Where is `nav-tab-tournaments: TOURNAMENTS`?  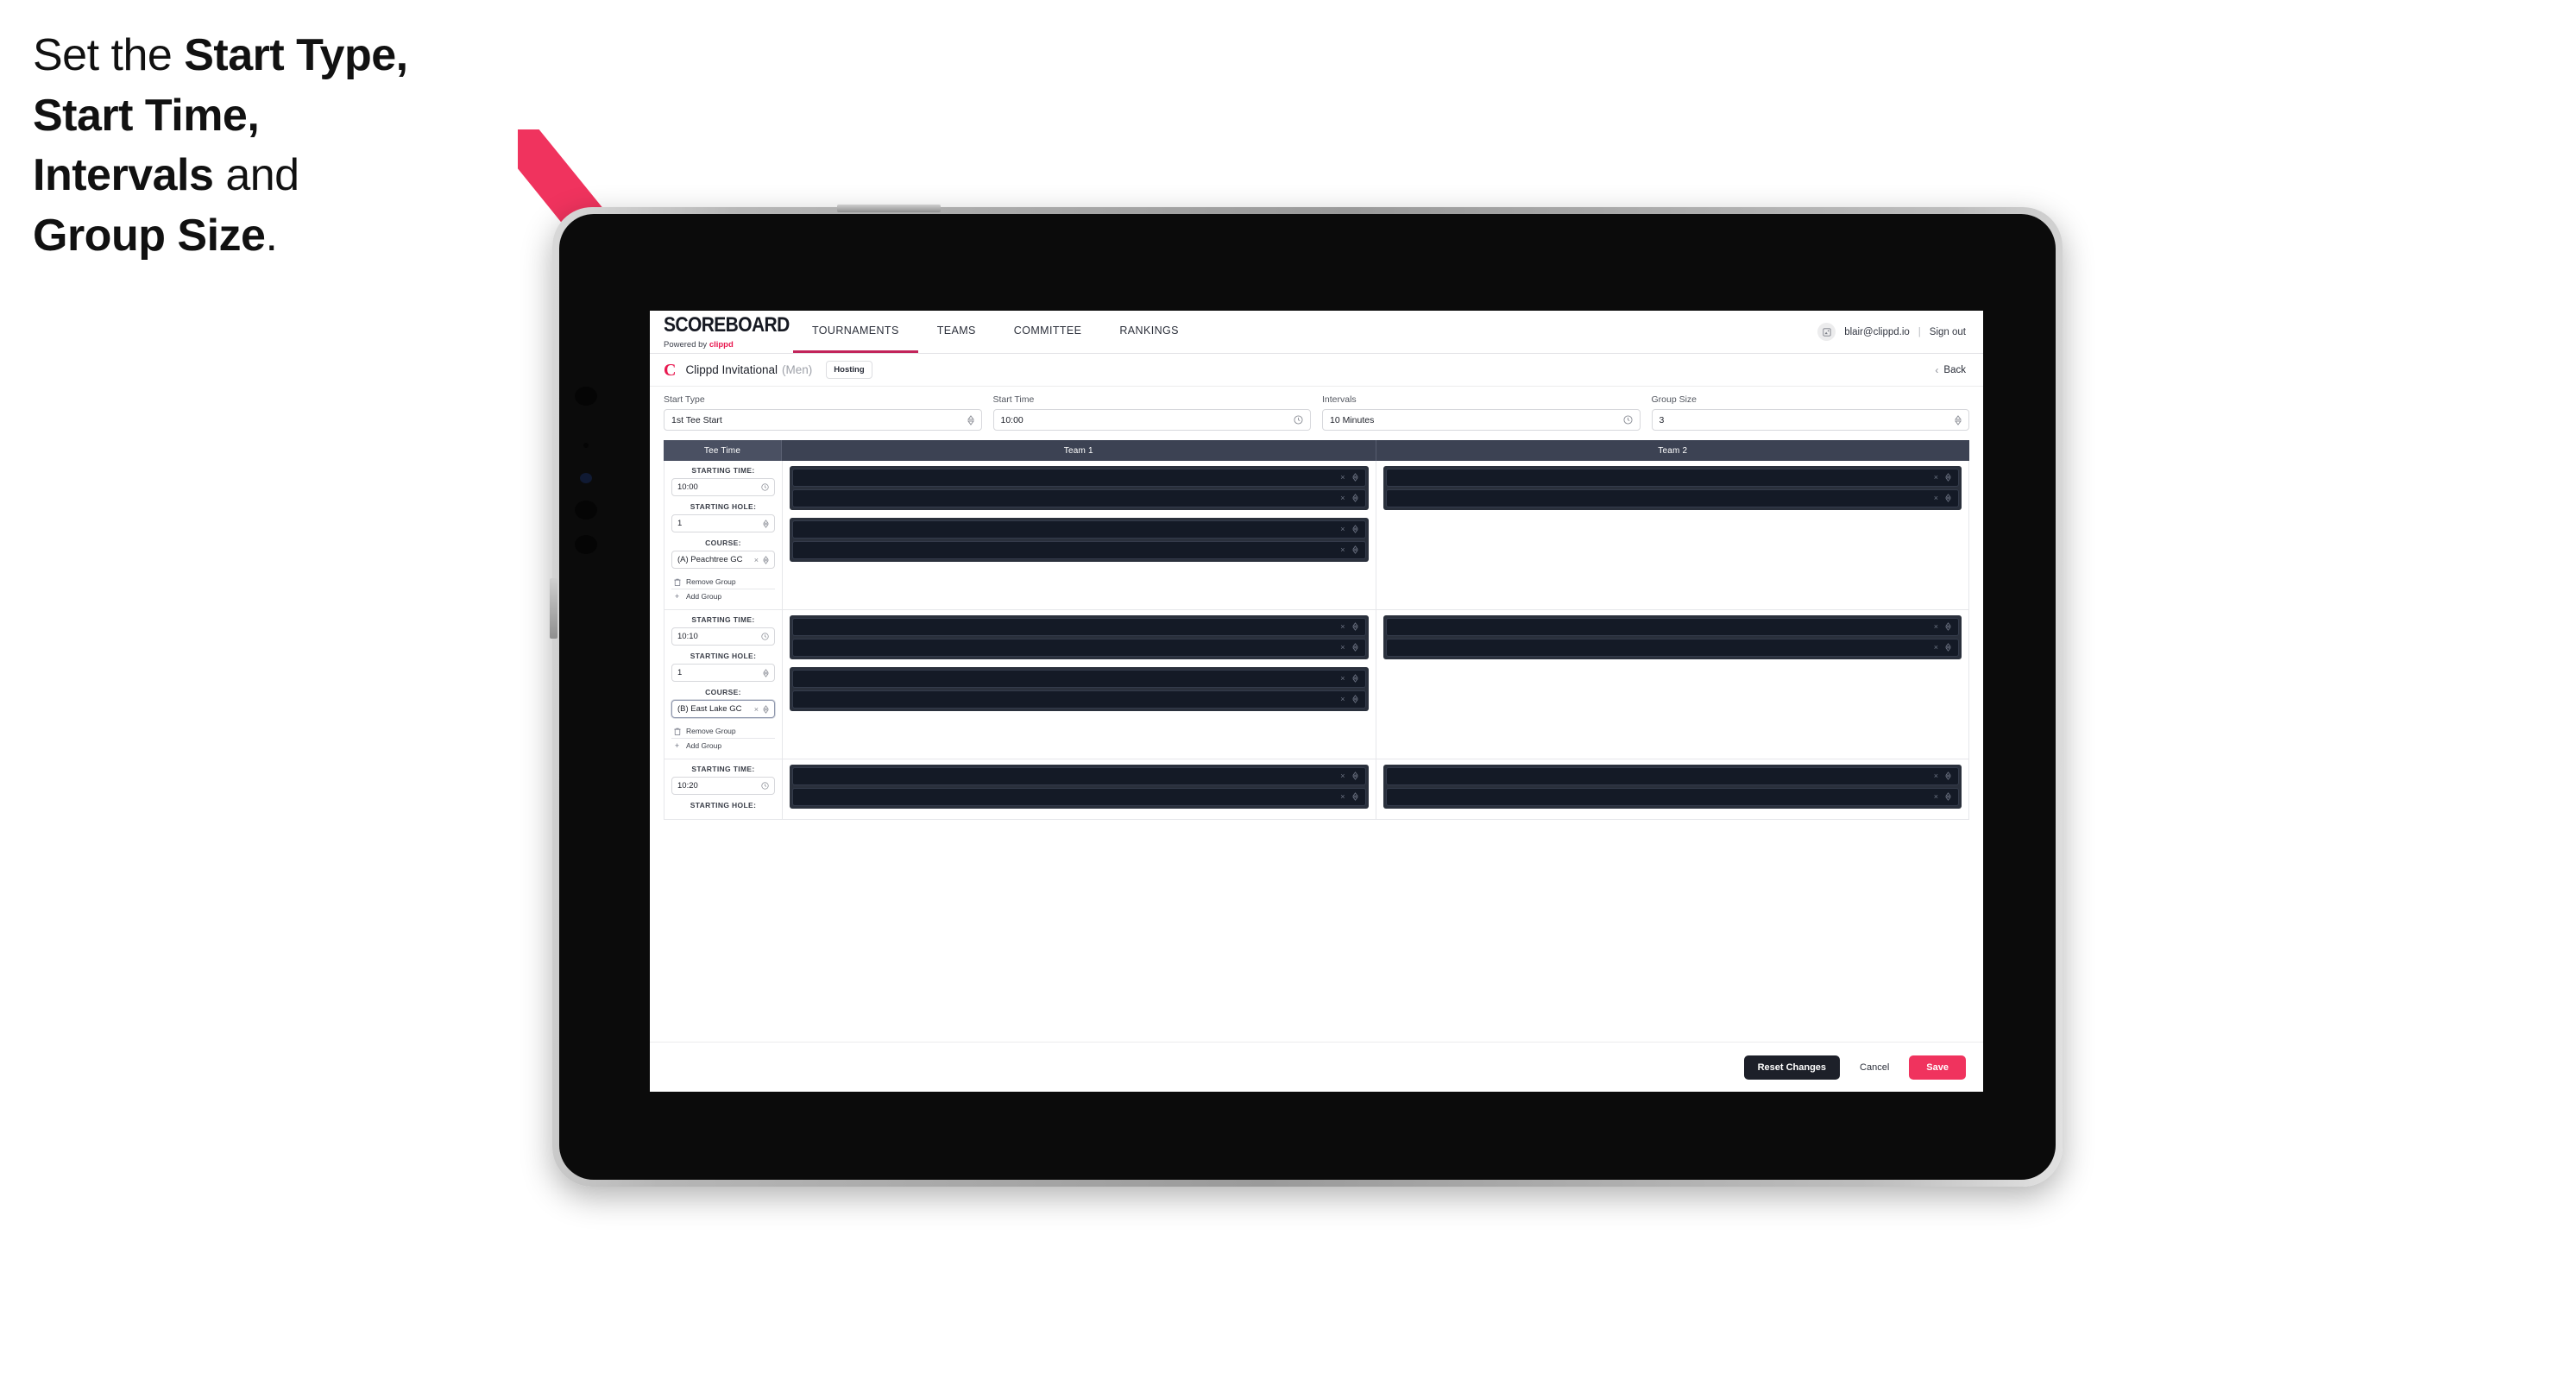
nav-tab-tournaments: TOURNAMENTS is located at coordinates (856, 332).